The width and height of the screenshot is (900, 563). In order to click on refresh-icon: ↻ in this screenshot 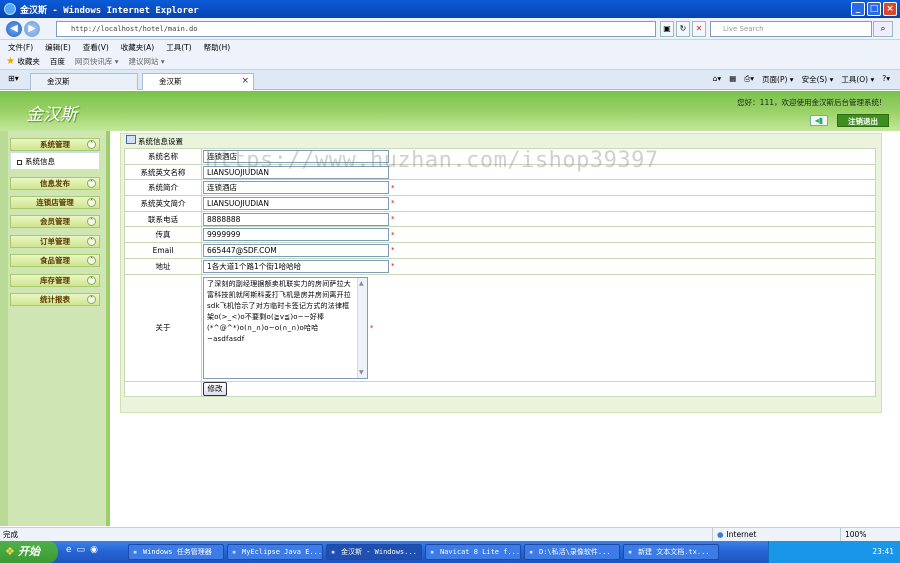, I will do `click(683, 29)`.